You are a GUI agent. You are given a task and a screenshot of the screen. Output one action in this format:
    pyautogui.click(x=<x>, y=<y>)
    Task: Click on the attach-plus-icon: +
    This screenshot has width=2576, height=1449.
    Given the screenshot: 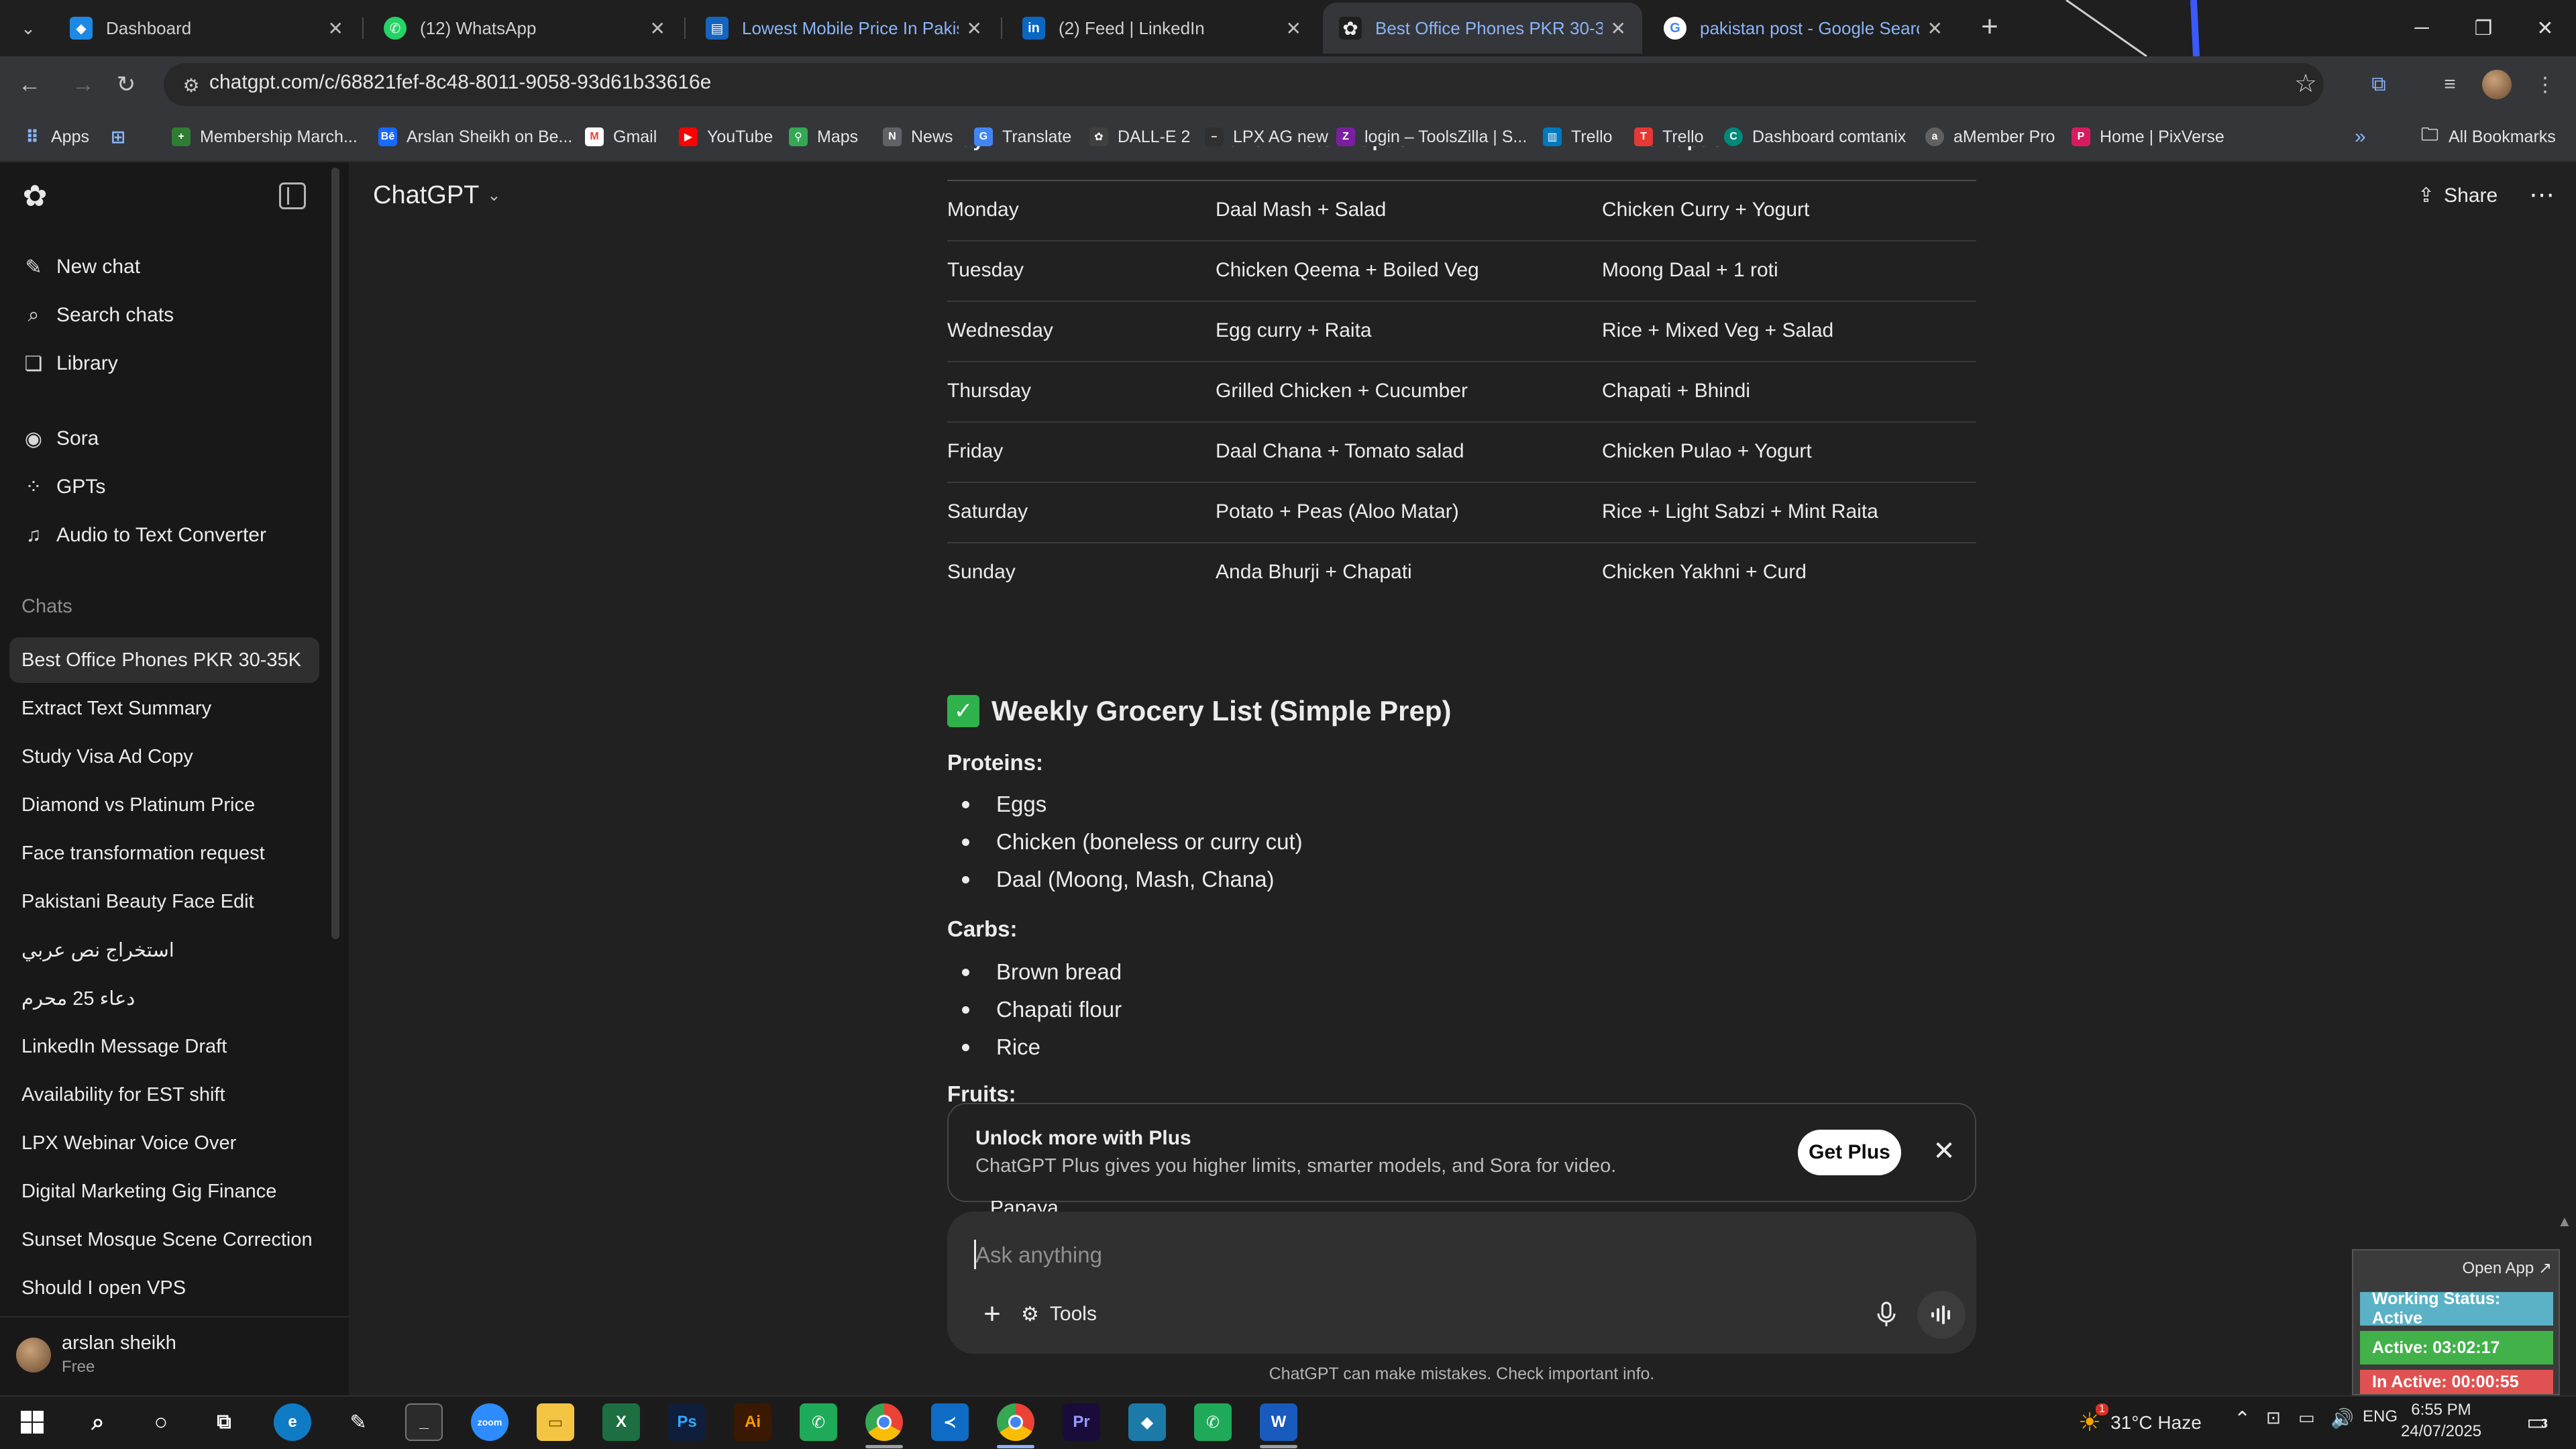 What is the action you would take?
    pyautogui.click(x=992, y=1314)
    